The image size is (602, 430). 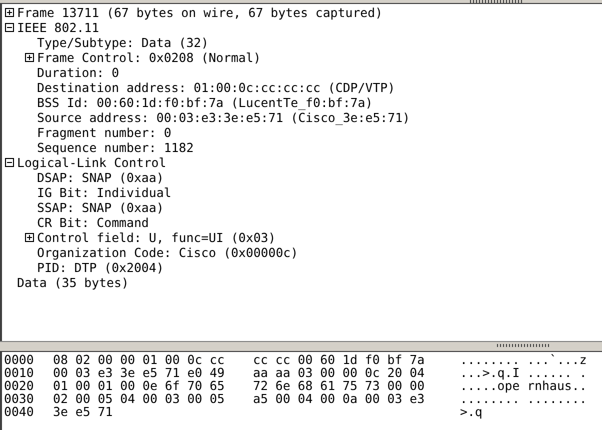 What do you see at coordinates (19, 372) in the screenshot?
I see `hex-offset: 0010` at bounding box center [19, 372].